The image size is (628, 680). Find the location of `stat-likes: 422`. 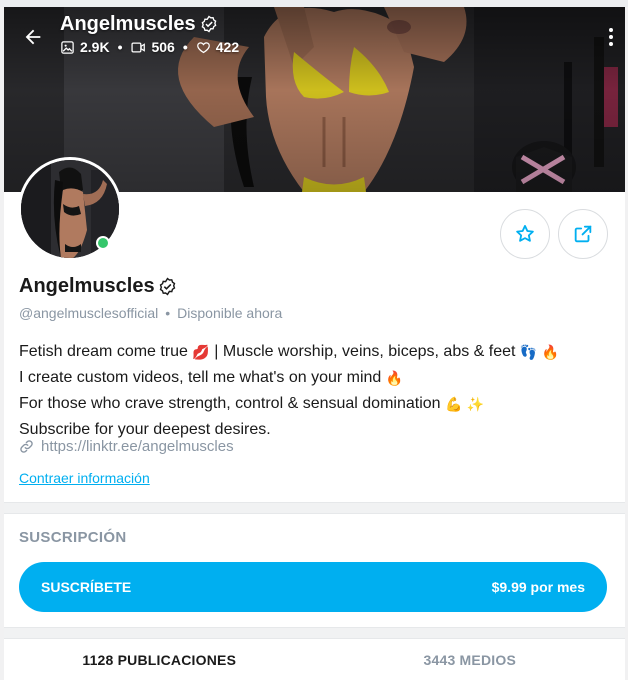

stat-likes: 422 is located at coordinates (217, 47).